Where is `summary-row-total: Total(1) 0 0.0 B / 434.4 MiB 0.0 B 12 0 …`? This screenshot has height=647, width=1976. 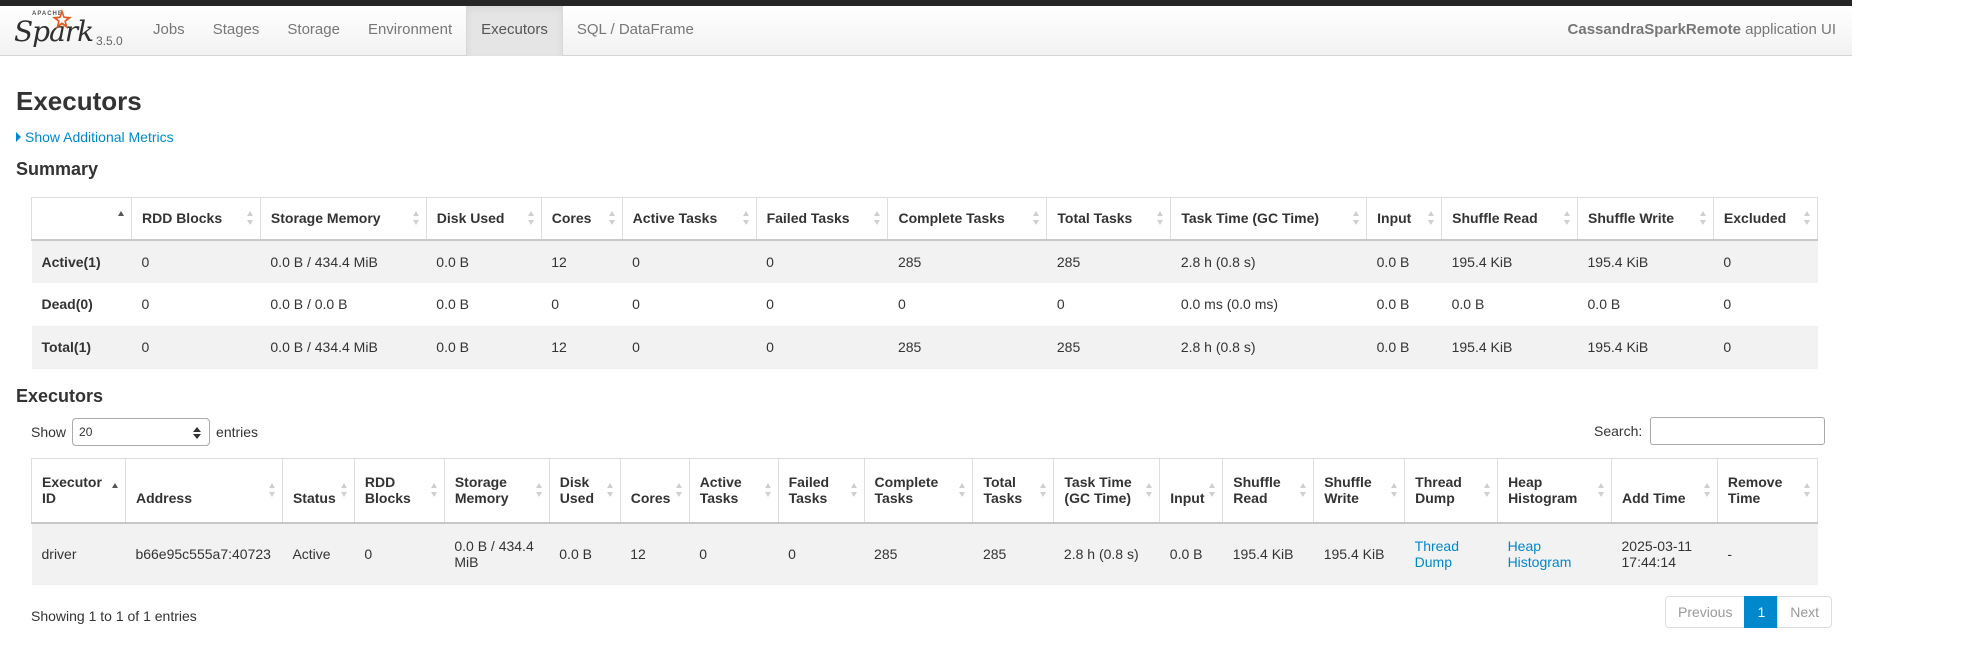 summary-row-total: Total(1) 0 0.0 B / 434.4 MiB 0.0 B 12 0 … is located at coordinates (924, 347).